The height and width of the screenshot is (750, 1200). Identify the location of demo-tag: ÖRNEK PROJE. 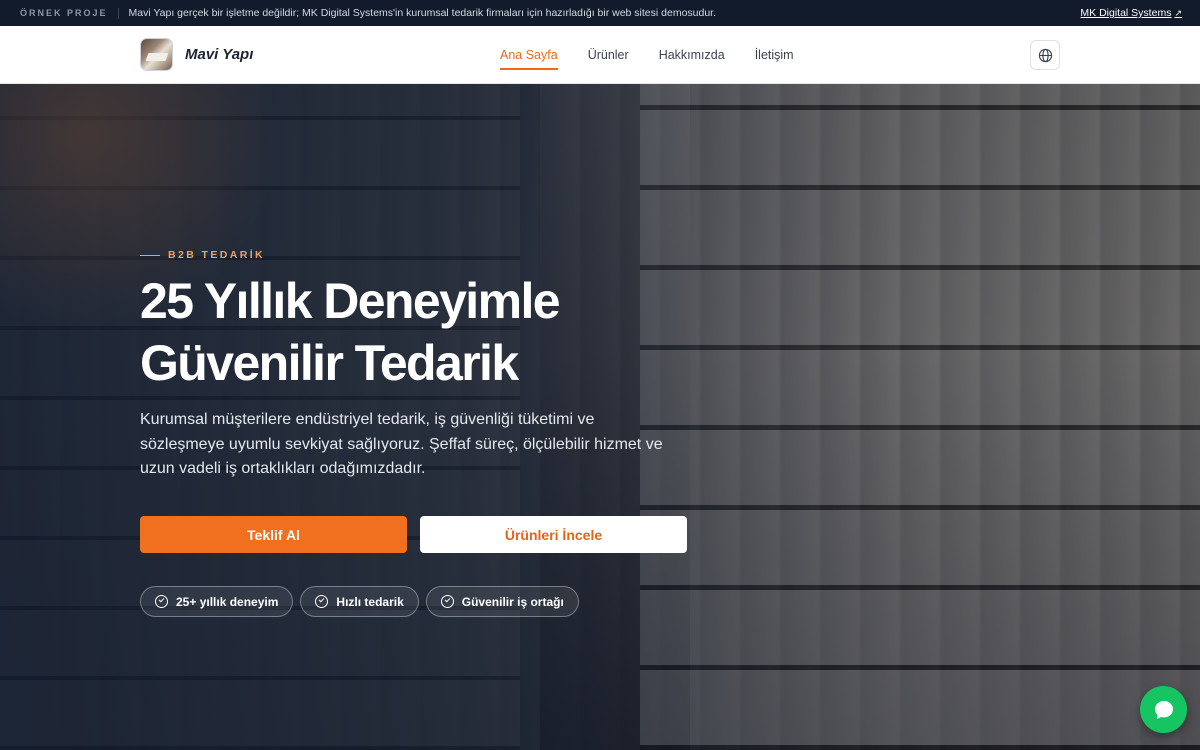
(64, 13).